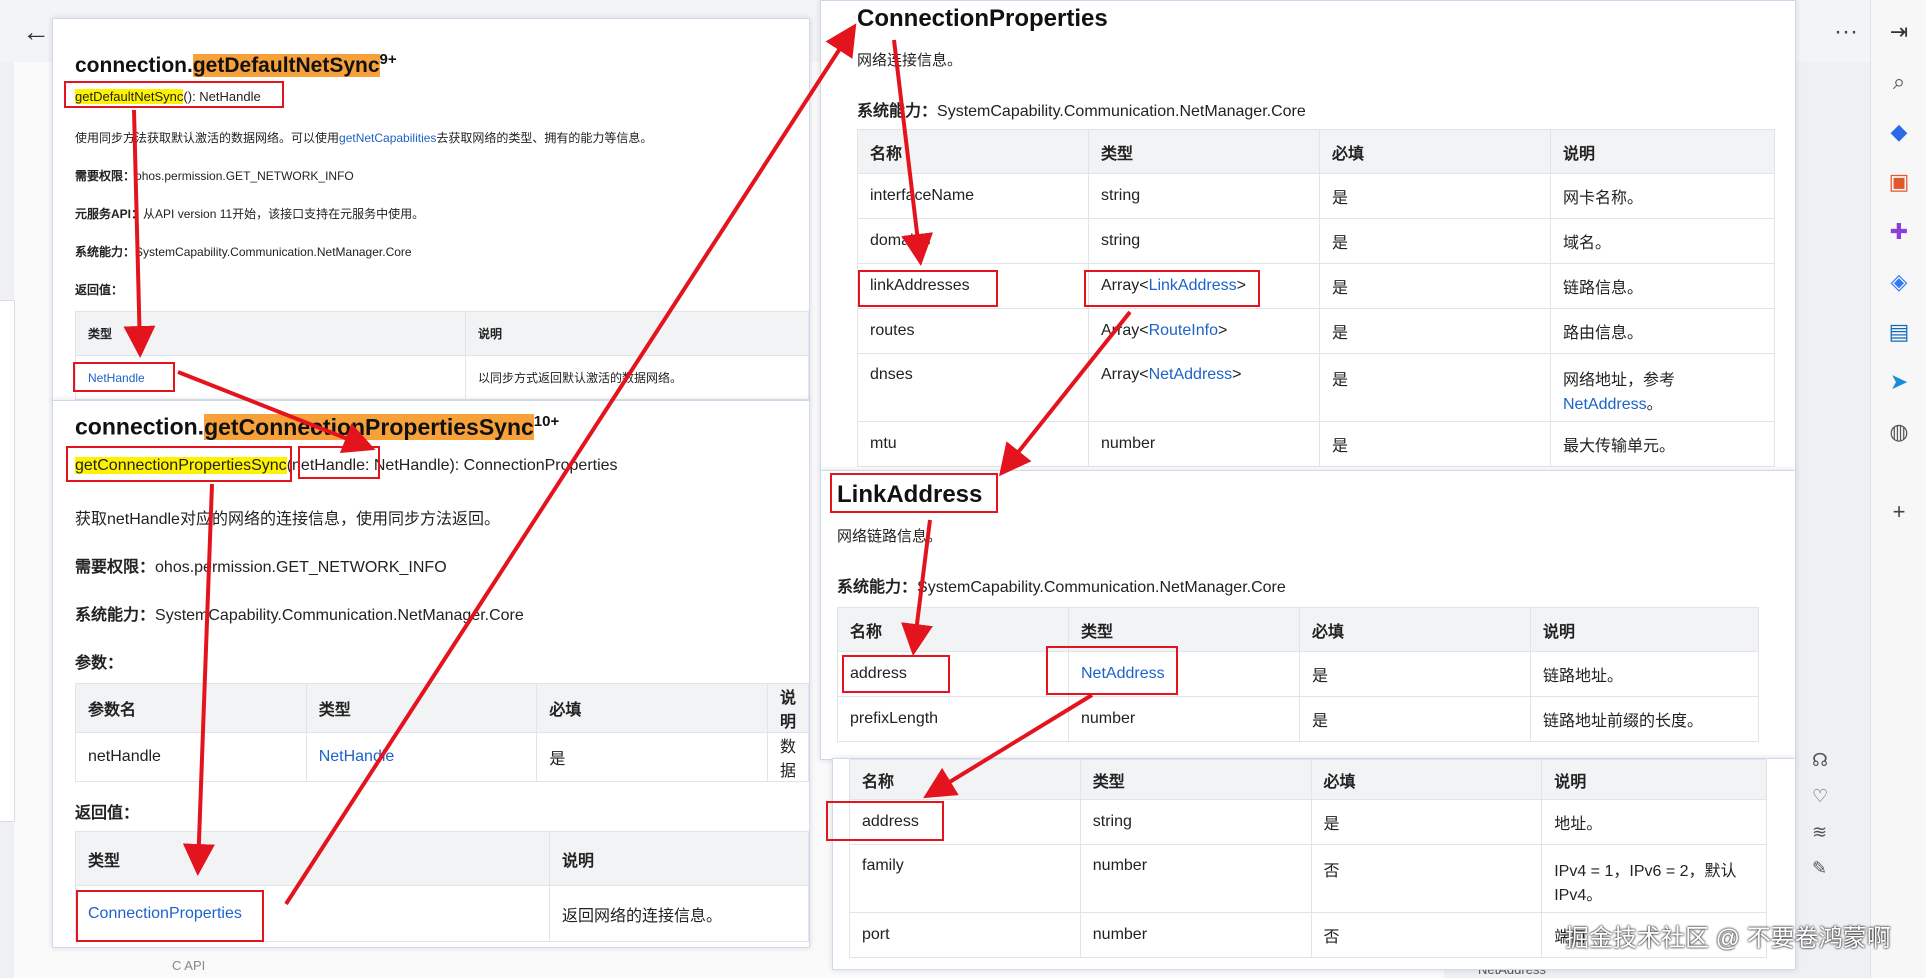 The height and width of the screenshot is (978, 1926). Describe the element at coordinates (1819, 868) in the screenshot. I see `edit-icon: ✎` at that location.